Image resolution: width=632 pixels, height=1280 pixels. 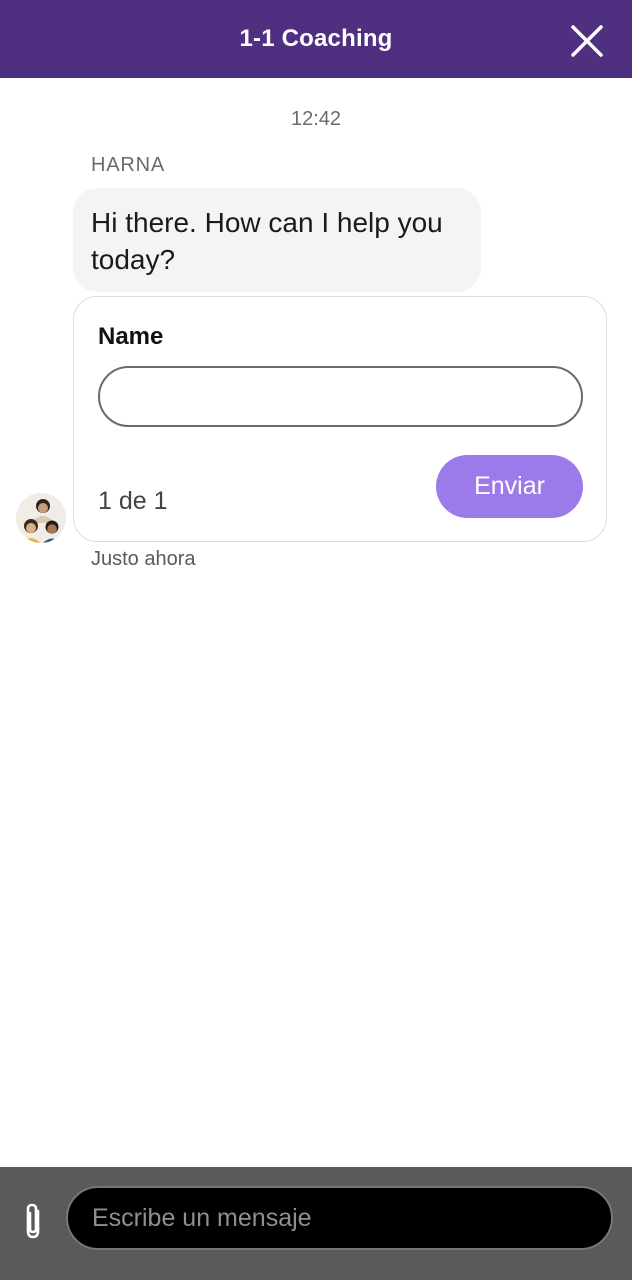 I want to click on sent-status: Justo ahora, so click(x=143, y=559).